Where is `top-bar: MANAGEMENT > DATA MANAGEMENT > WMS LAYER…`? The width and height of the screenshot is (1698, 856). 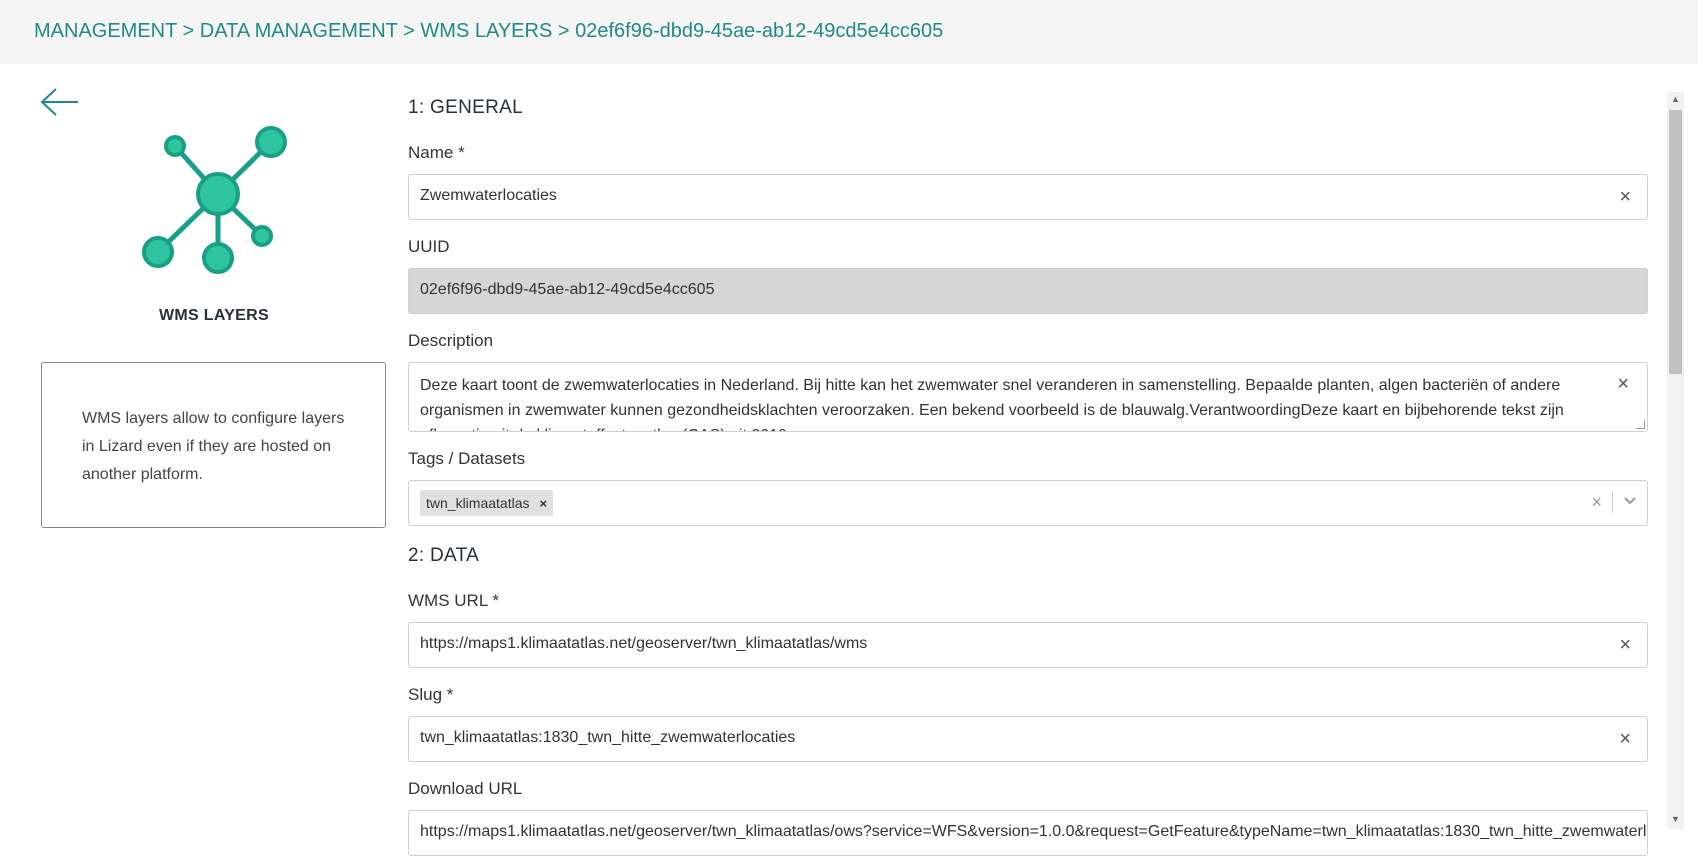 top-bar: MANAGEMENT > DATA MANAGEMENT > WMS LAYER… is located at coordinates (849, 32).